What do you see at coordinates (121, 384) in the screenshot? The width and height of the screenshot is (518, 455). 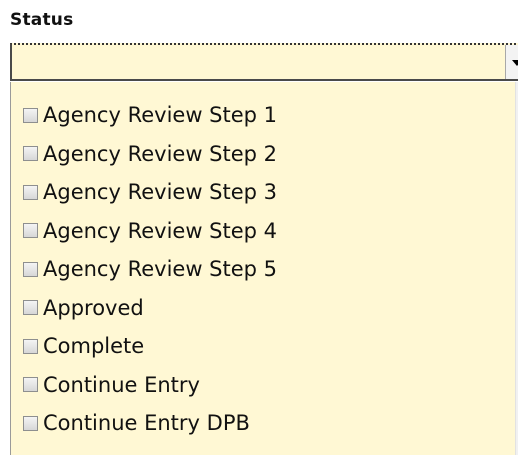 I see `list-item-label: Continue Entry` at bounding box center [121, 384].